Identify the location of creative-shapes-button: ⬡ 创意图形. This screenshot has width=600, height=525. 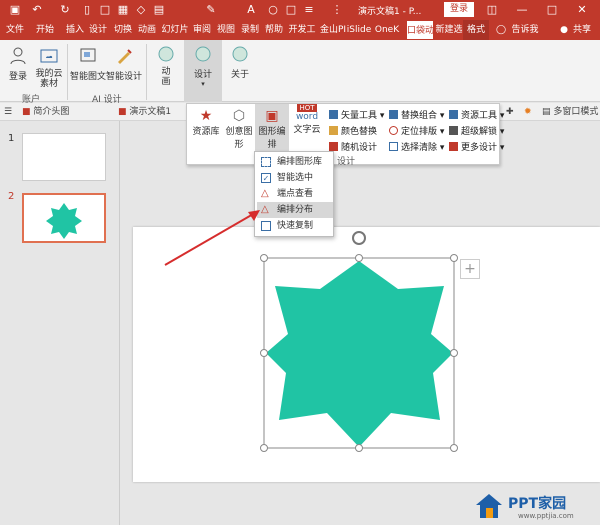
(239, 129).